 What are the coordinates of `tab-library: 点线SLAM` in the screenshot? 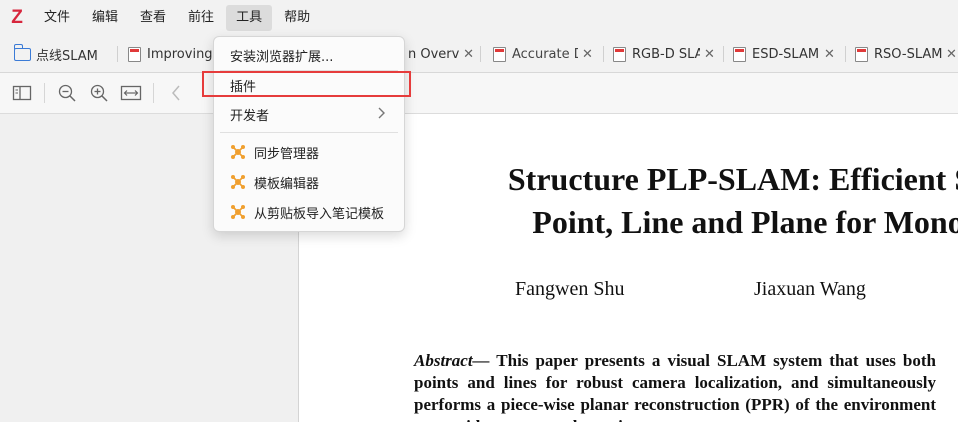 It's located at (64, 54).